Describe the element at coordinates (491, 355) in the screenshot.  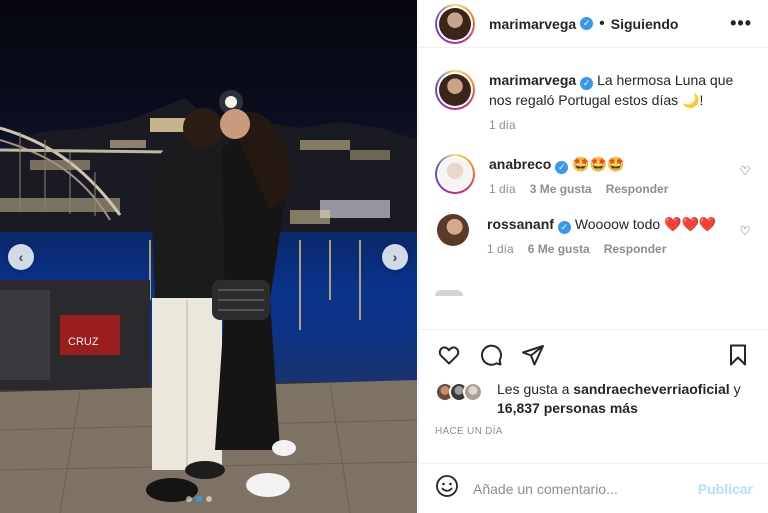
I see `comment-bubble-icon` at that location.